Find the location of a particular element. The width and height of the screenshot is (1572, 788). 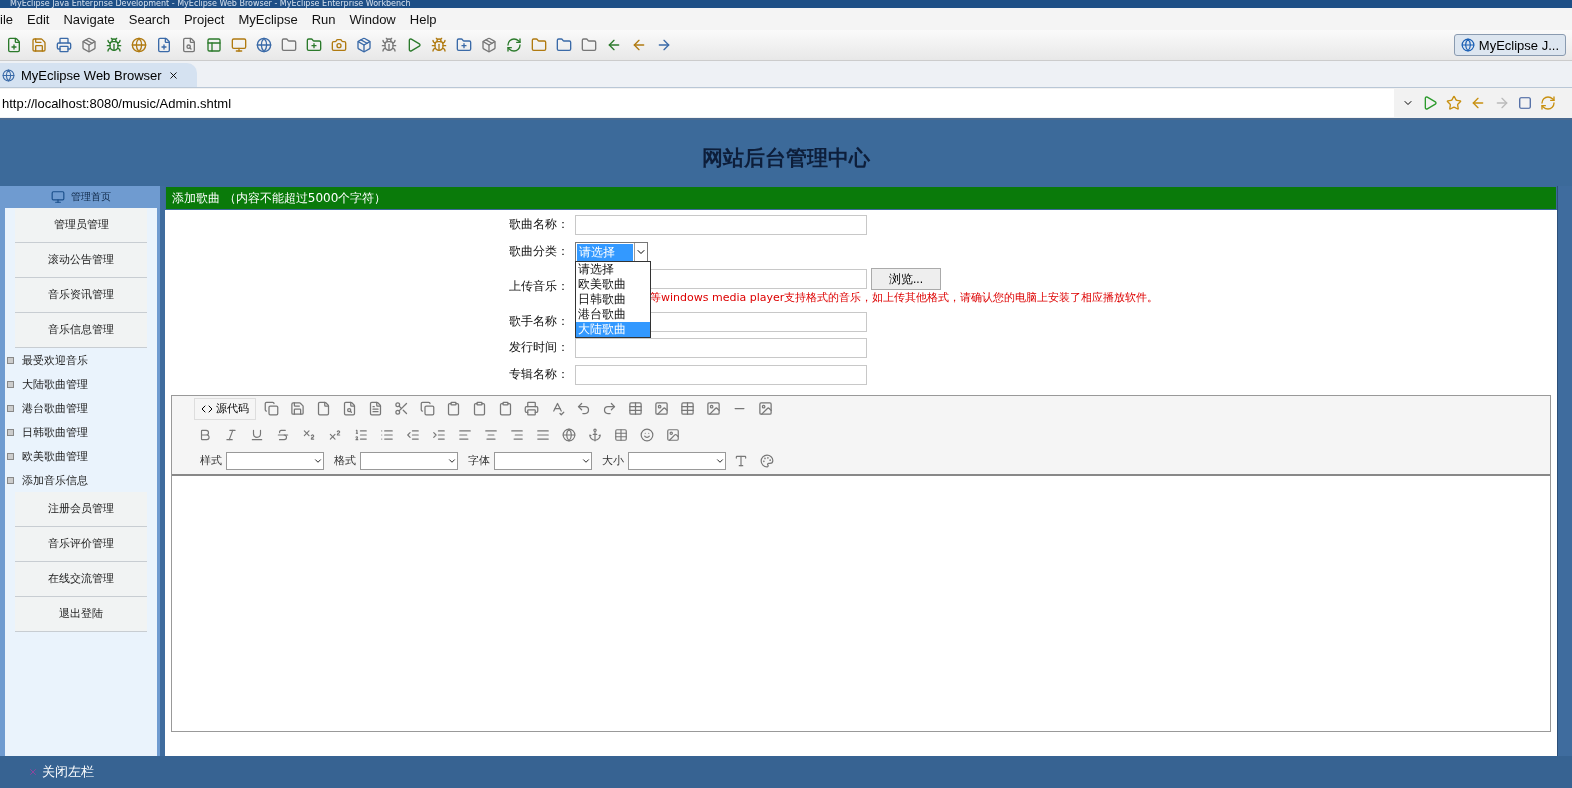

page-title: 网站后台管理中心 is located at coordinates (786, 158).